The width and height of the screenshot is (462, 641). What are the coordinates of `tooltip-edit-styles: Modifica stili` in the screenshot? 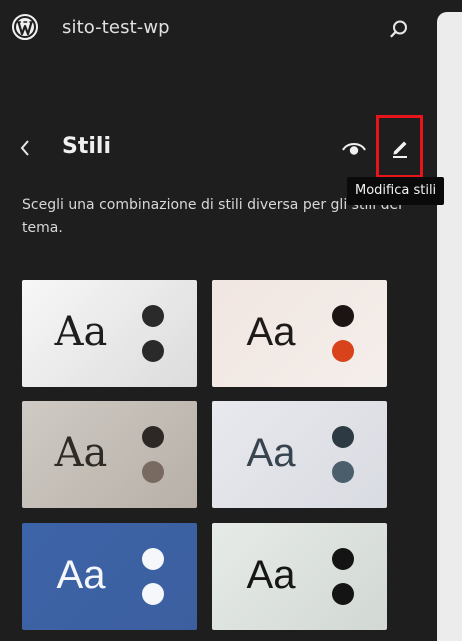 It's located at (396, 191).